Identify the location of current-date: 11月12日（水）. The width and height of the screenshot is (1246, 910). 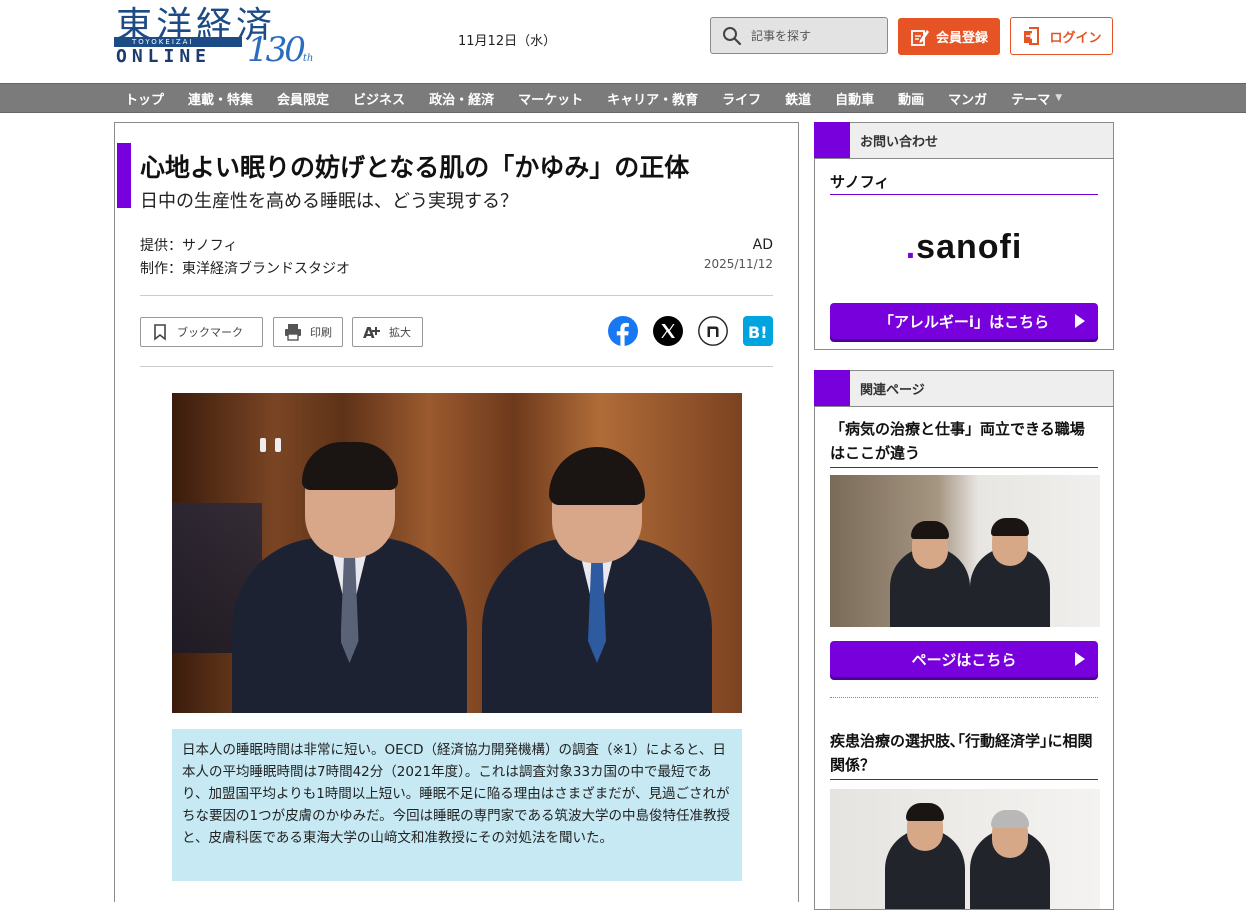
(507, 41).